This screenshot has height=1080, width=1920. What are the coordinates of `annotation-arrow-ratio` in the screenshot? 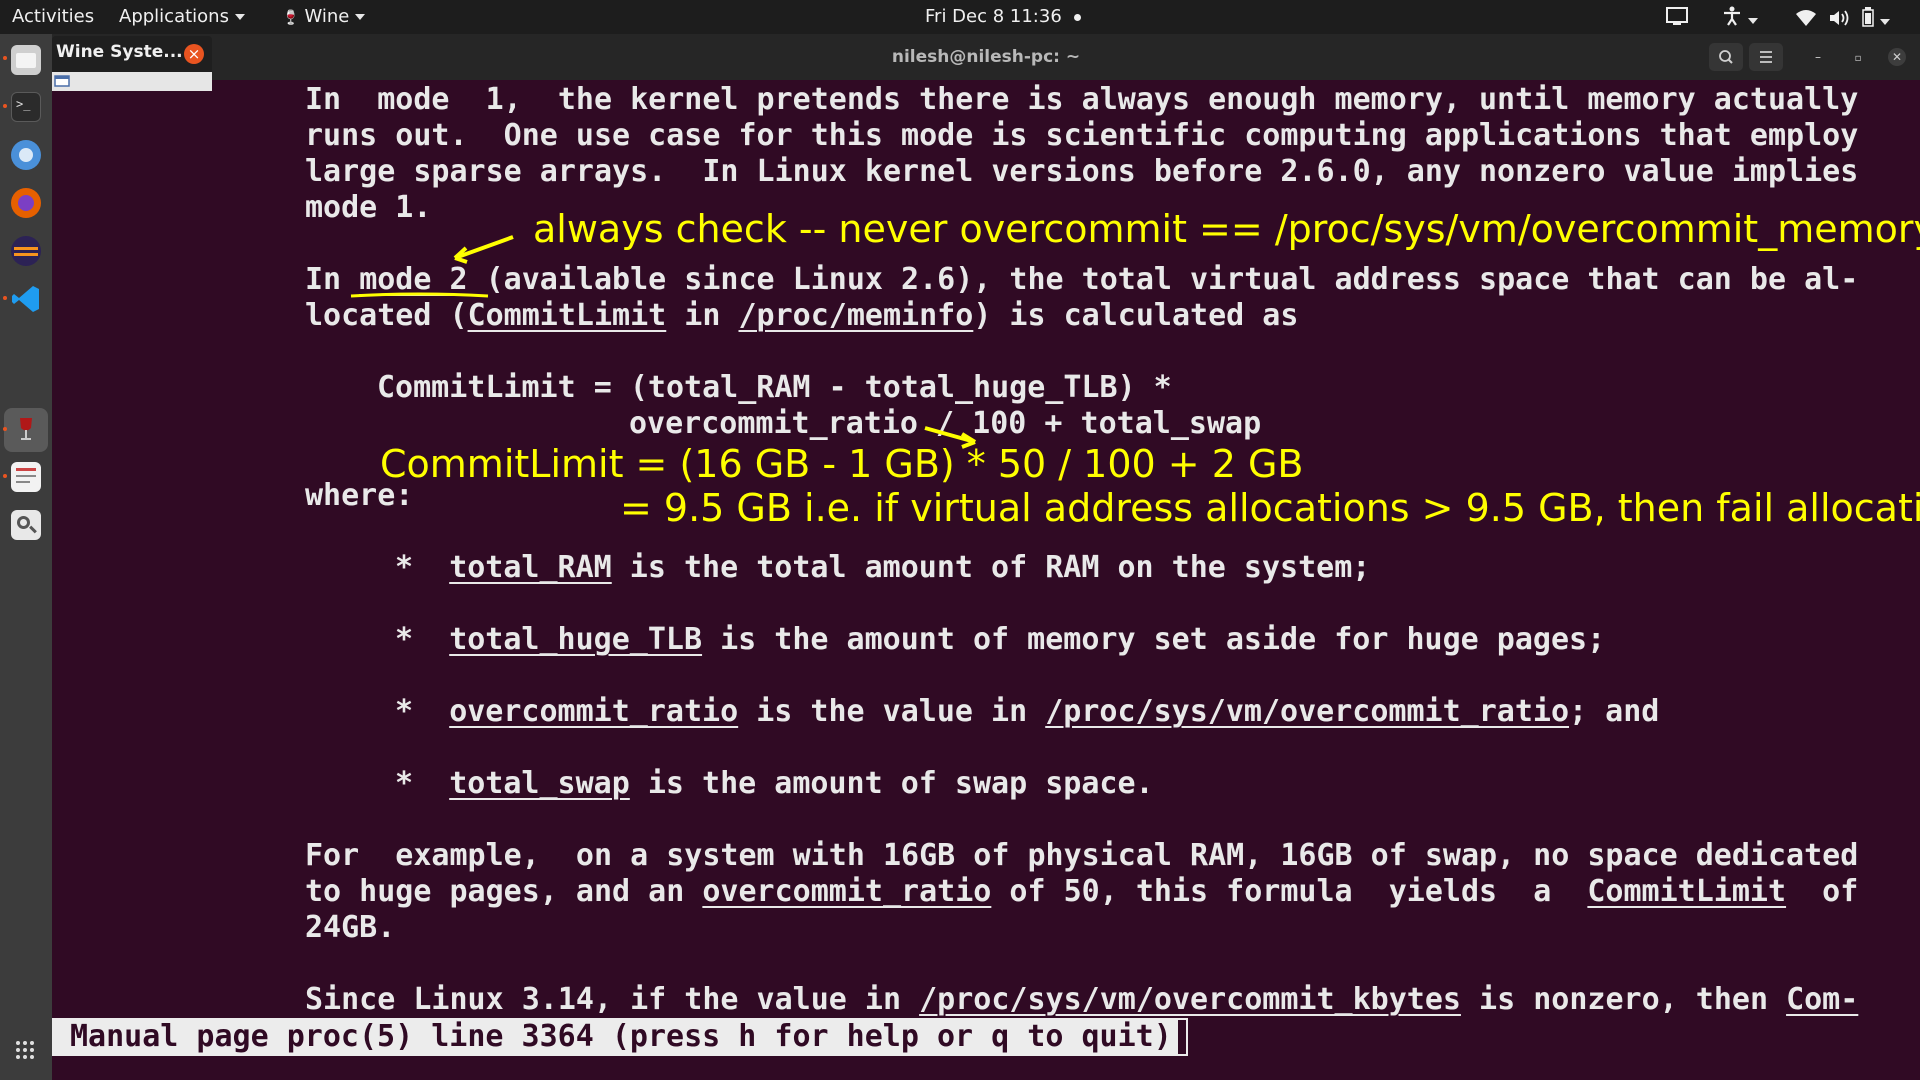 It's located at (950, 435).